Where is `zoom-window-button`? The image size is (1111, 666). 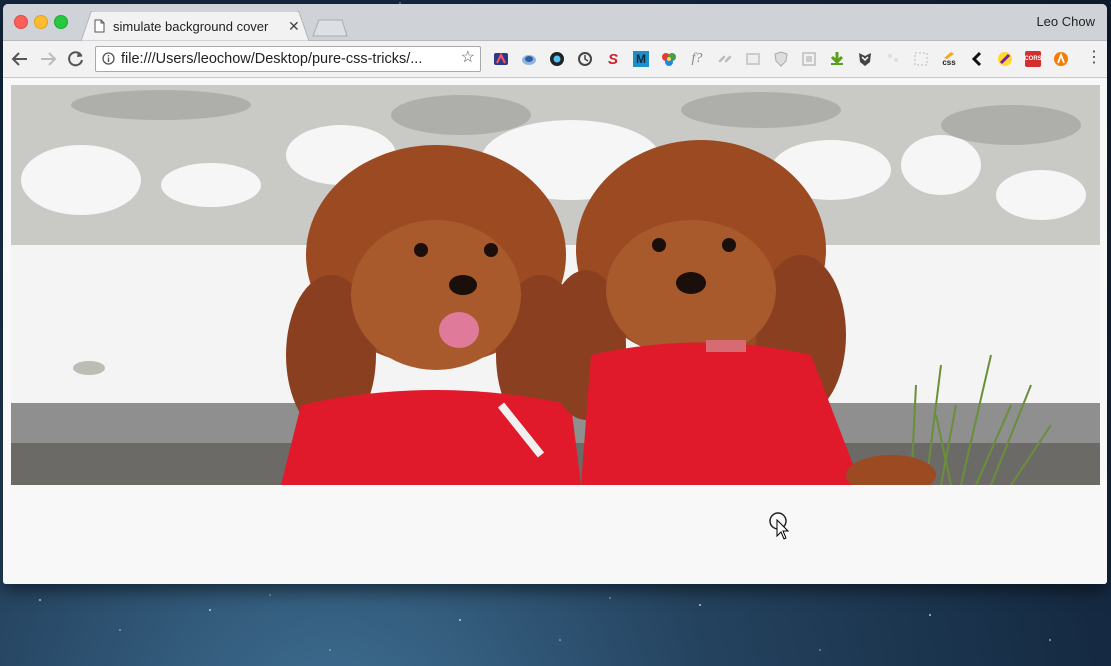 zoom-window-button is located at coordinates (61, 22).